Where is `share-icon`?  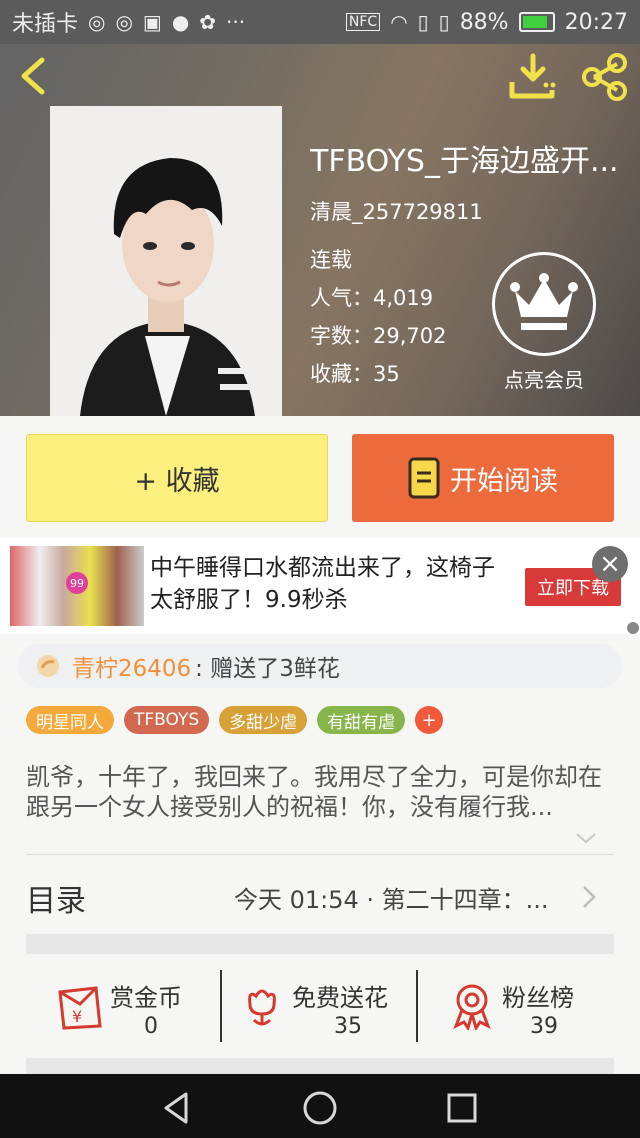
share-icon is located at coordinates (605, 77).